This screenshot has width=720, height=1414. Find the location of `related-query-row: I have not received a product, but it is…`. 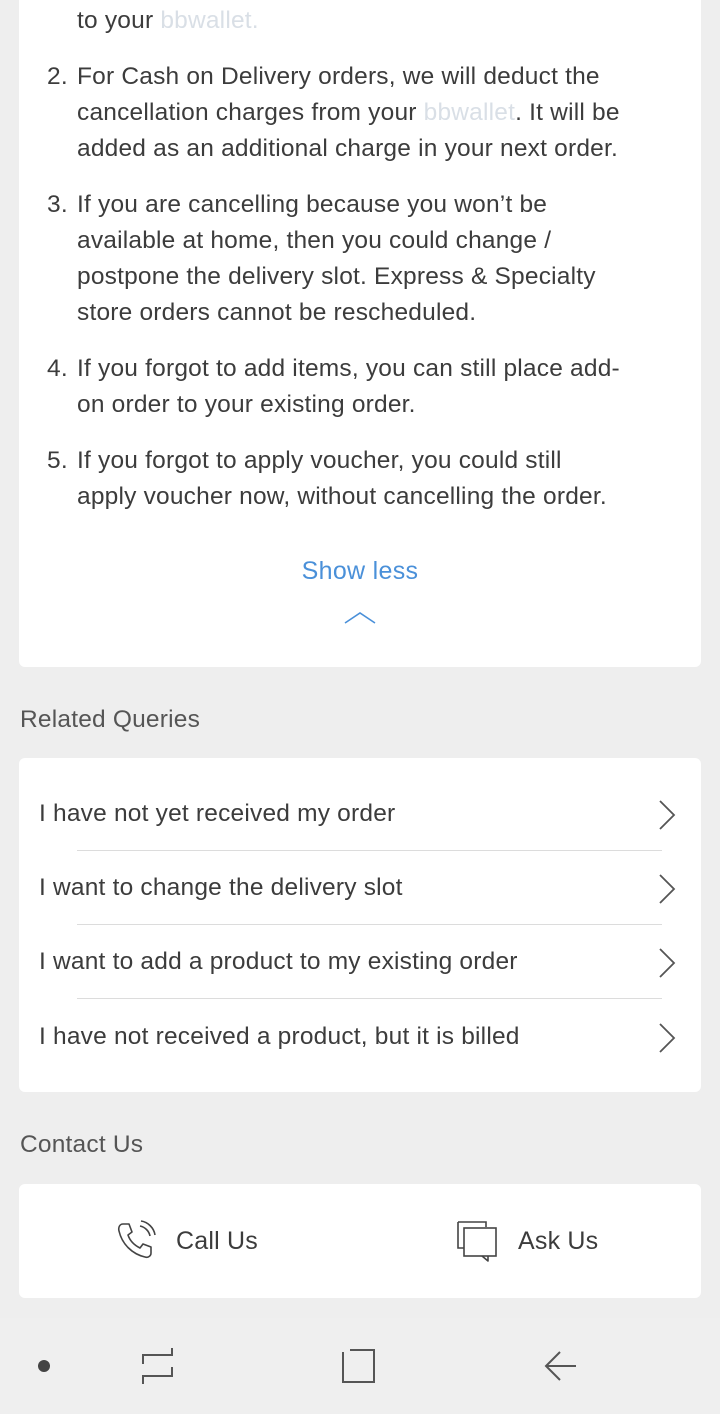

related-query-row: I have not received a product, but it is… is located at coordinates (360, 1037).